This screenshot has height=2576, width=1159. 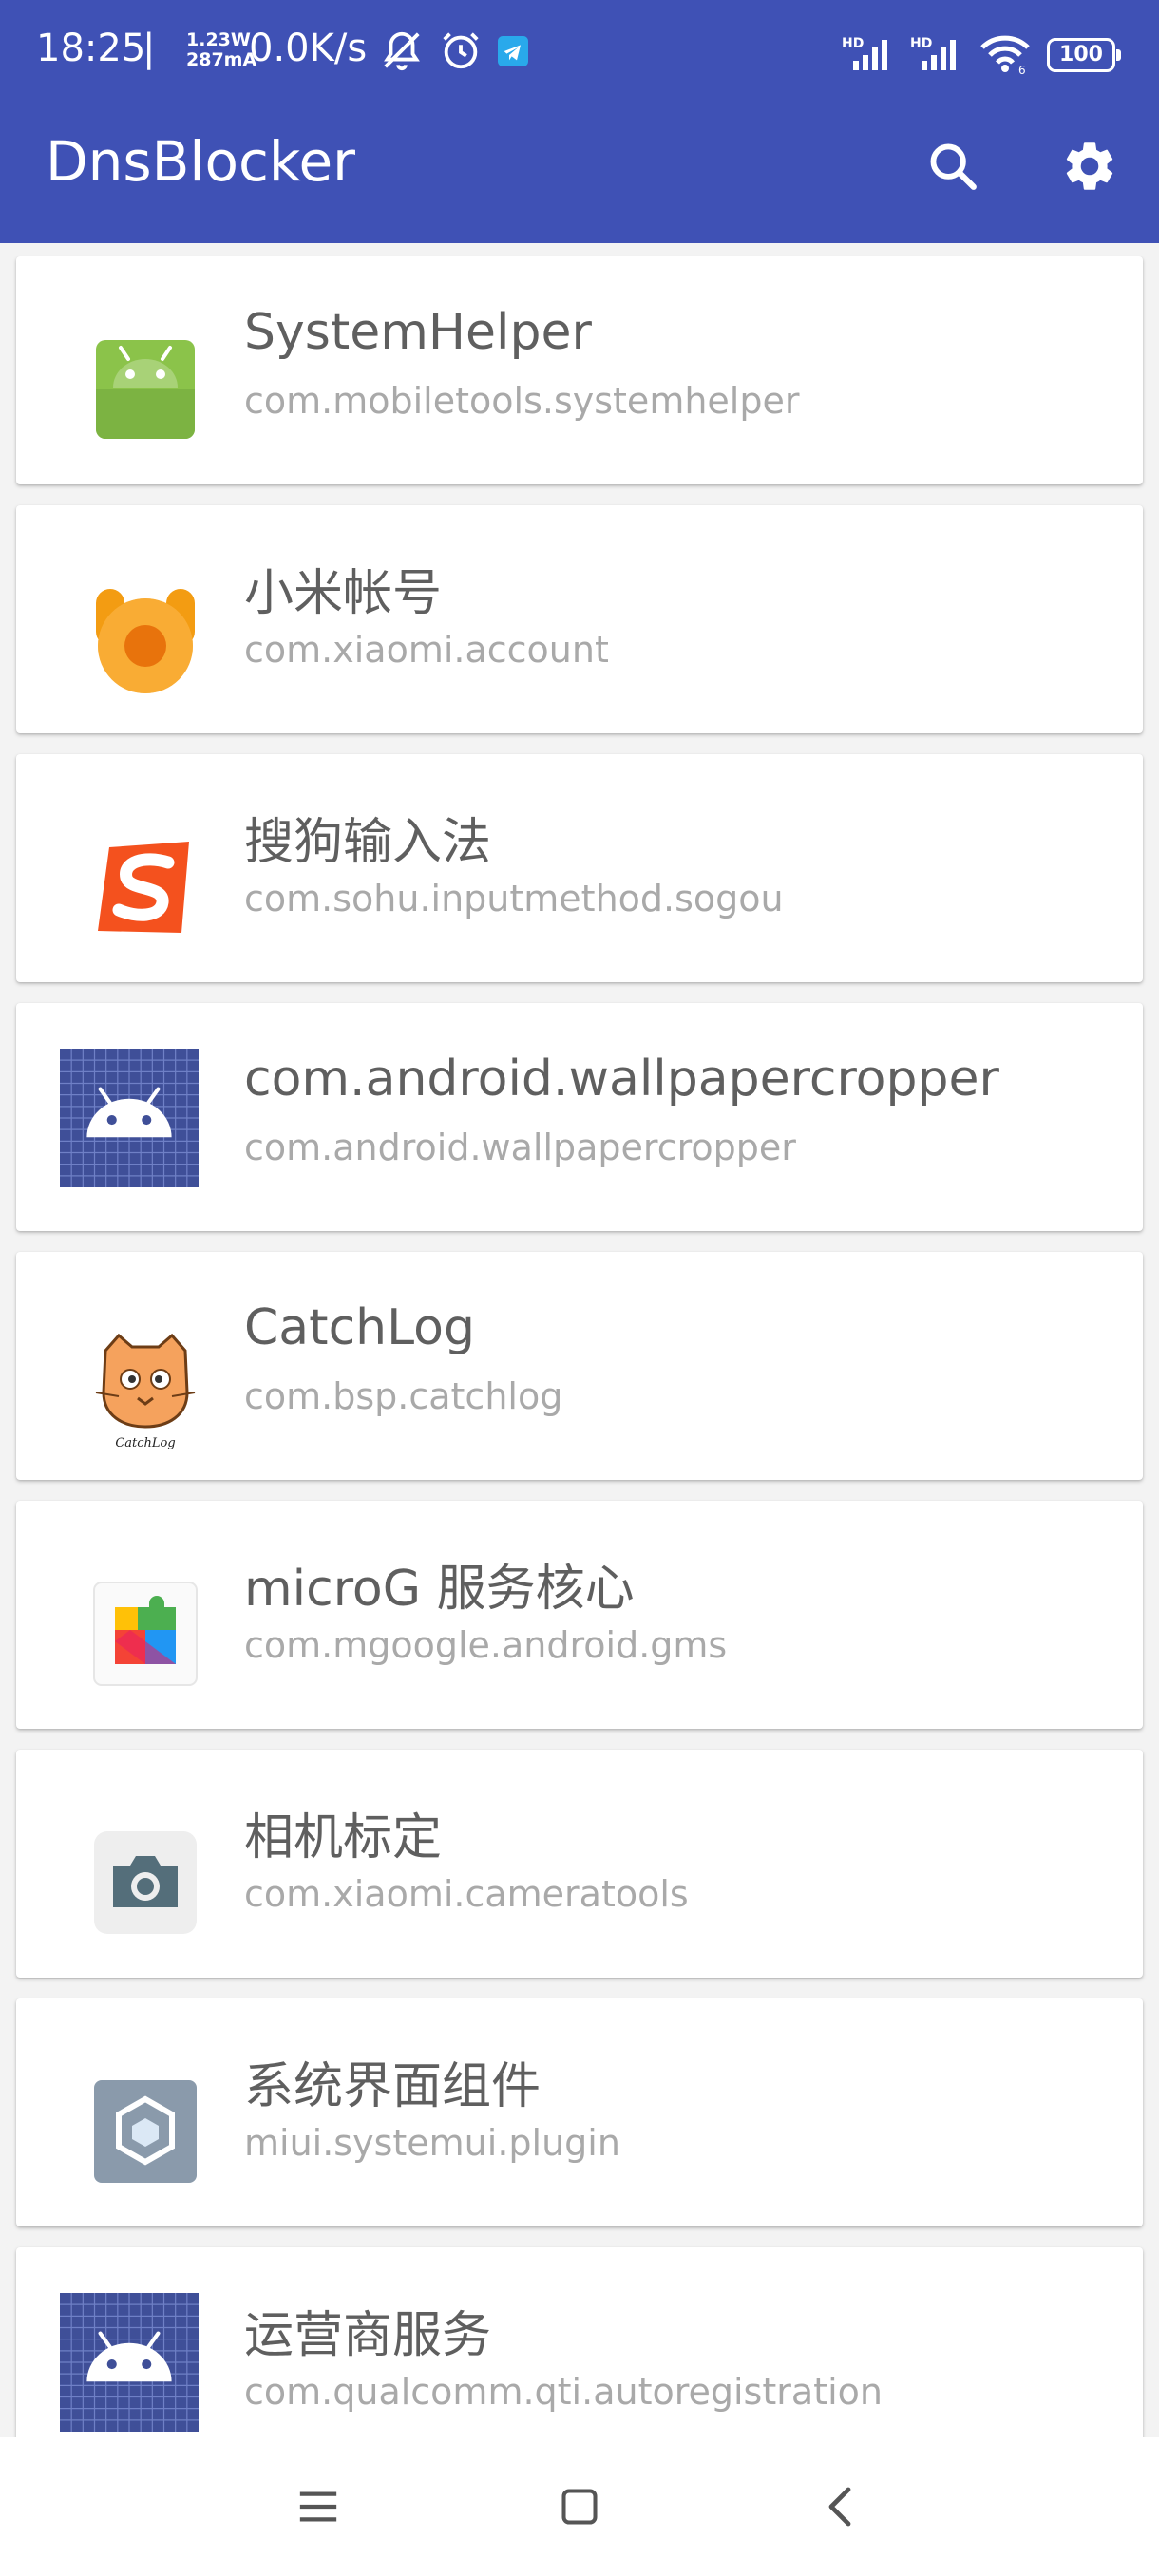 What do you see at coordinates (145, 1633) in the screenshot?
I see `microg-puzzle-icon` at bounding box center [145, 1633].